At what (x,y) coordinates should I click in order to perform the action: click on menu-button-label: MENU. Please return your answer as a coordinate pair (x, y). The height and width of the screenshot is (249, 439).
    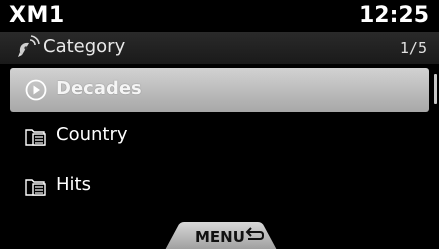
    Looking at the image, I should click on (220, 237).